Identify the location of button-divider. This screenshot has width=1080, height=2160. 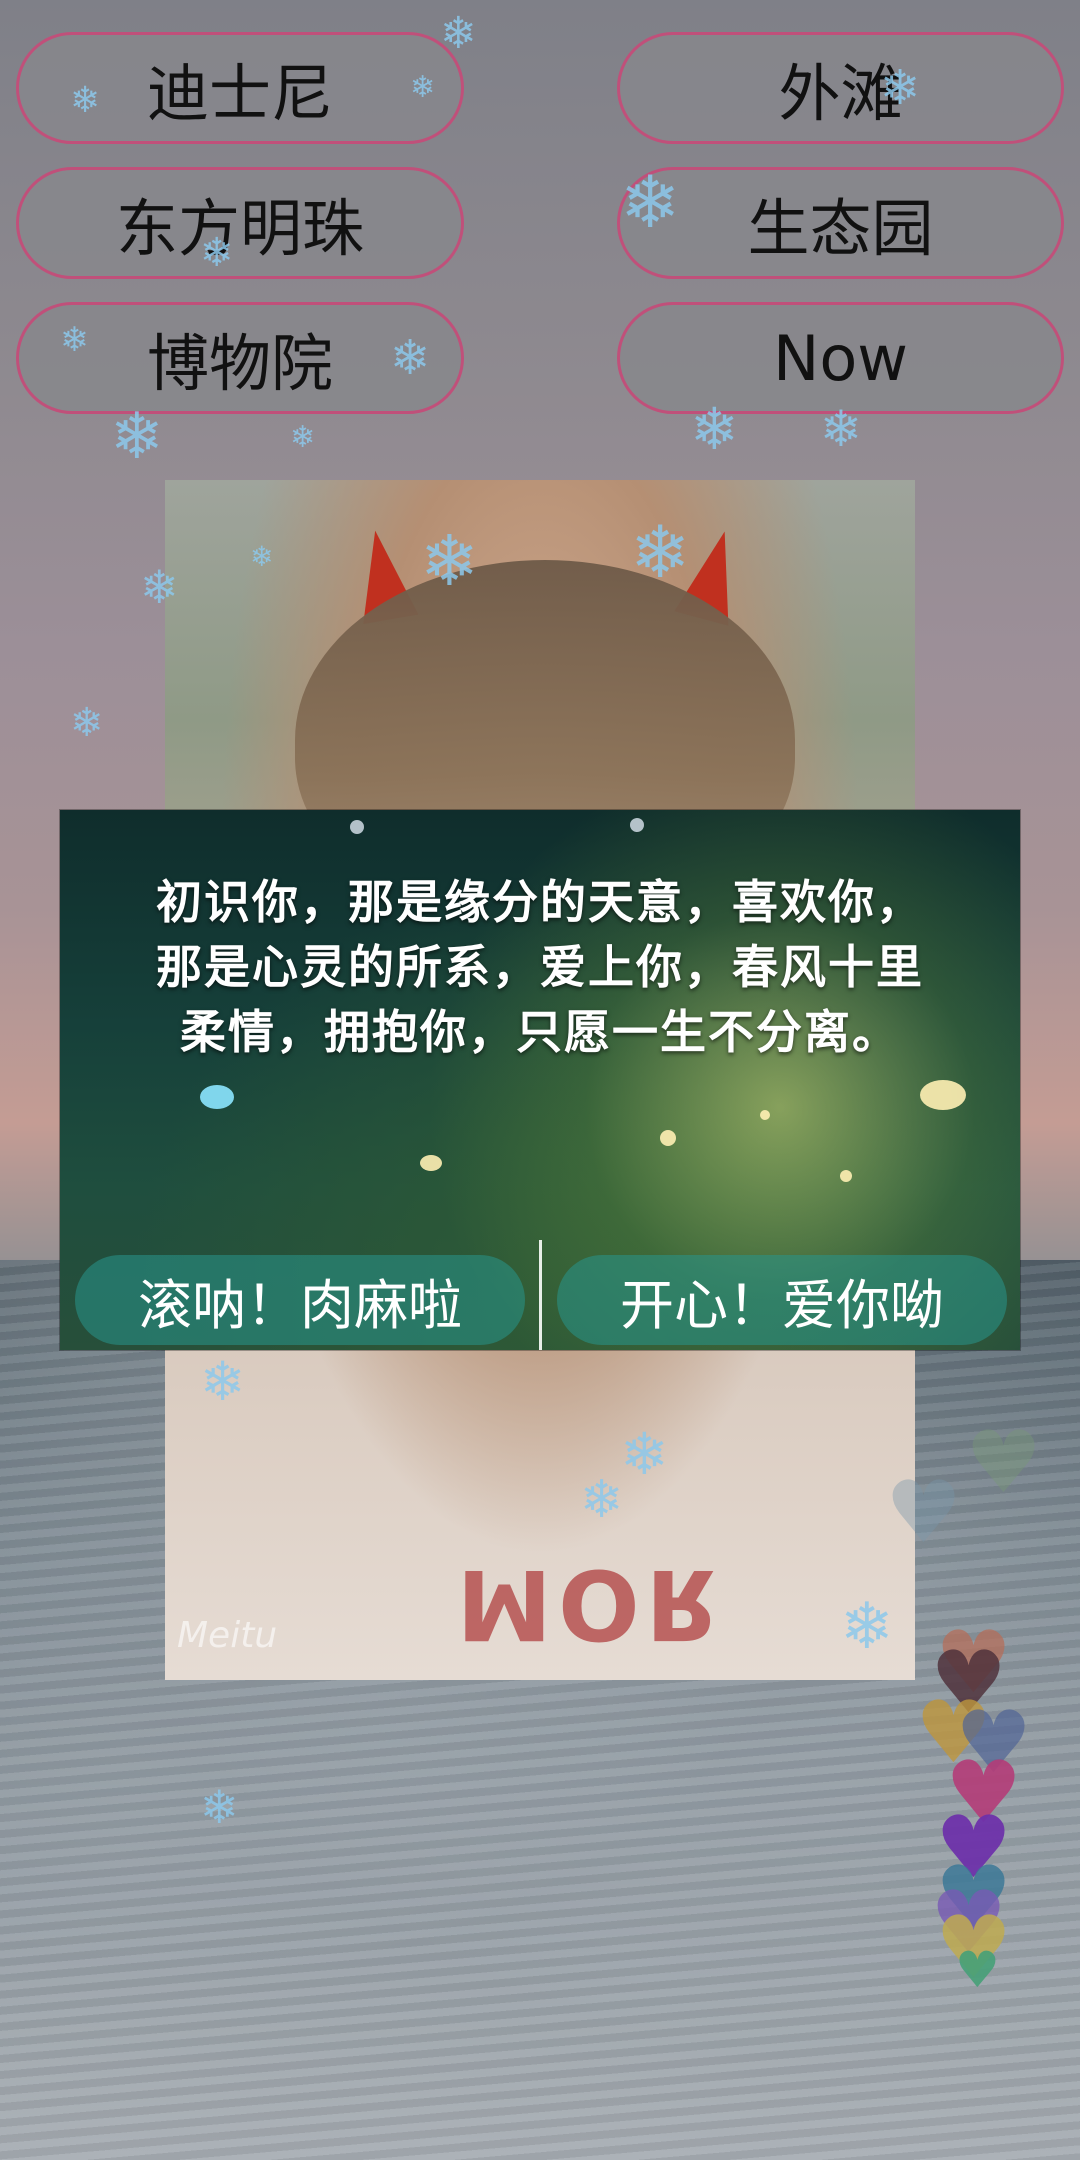
(540, 1295).